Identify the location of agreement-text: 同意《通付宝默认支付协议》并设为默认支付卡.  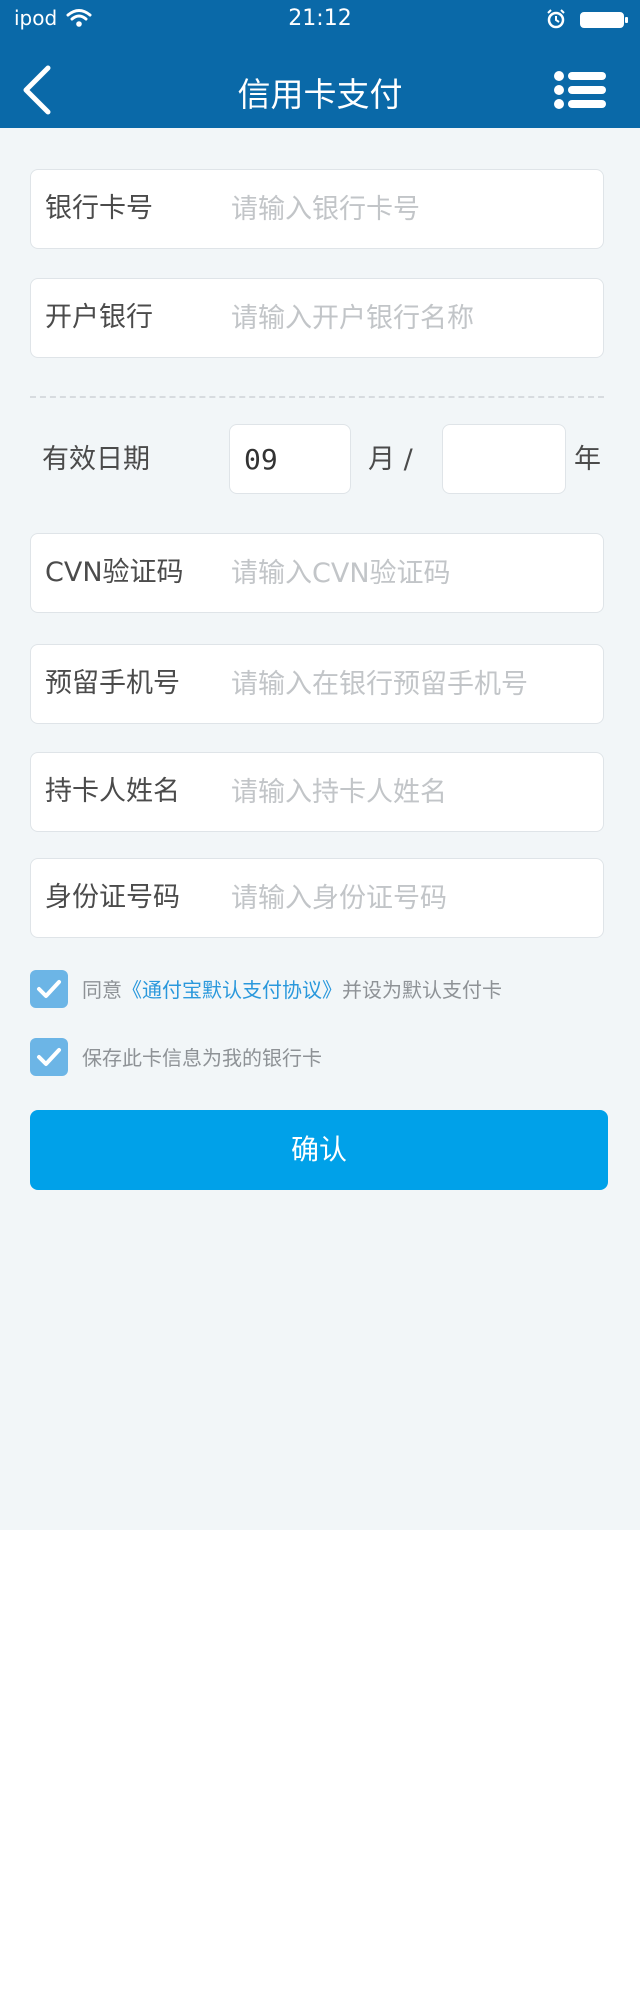
(292, 990).